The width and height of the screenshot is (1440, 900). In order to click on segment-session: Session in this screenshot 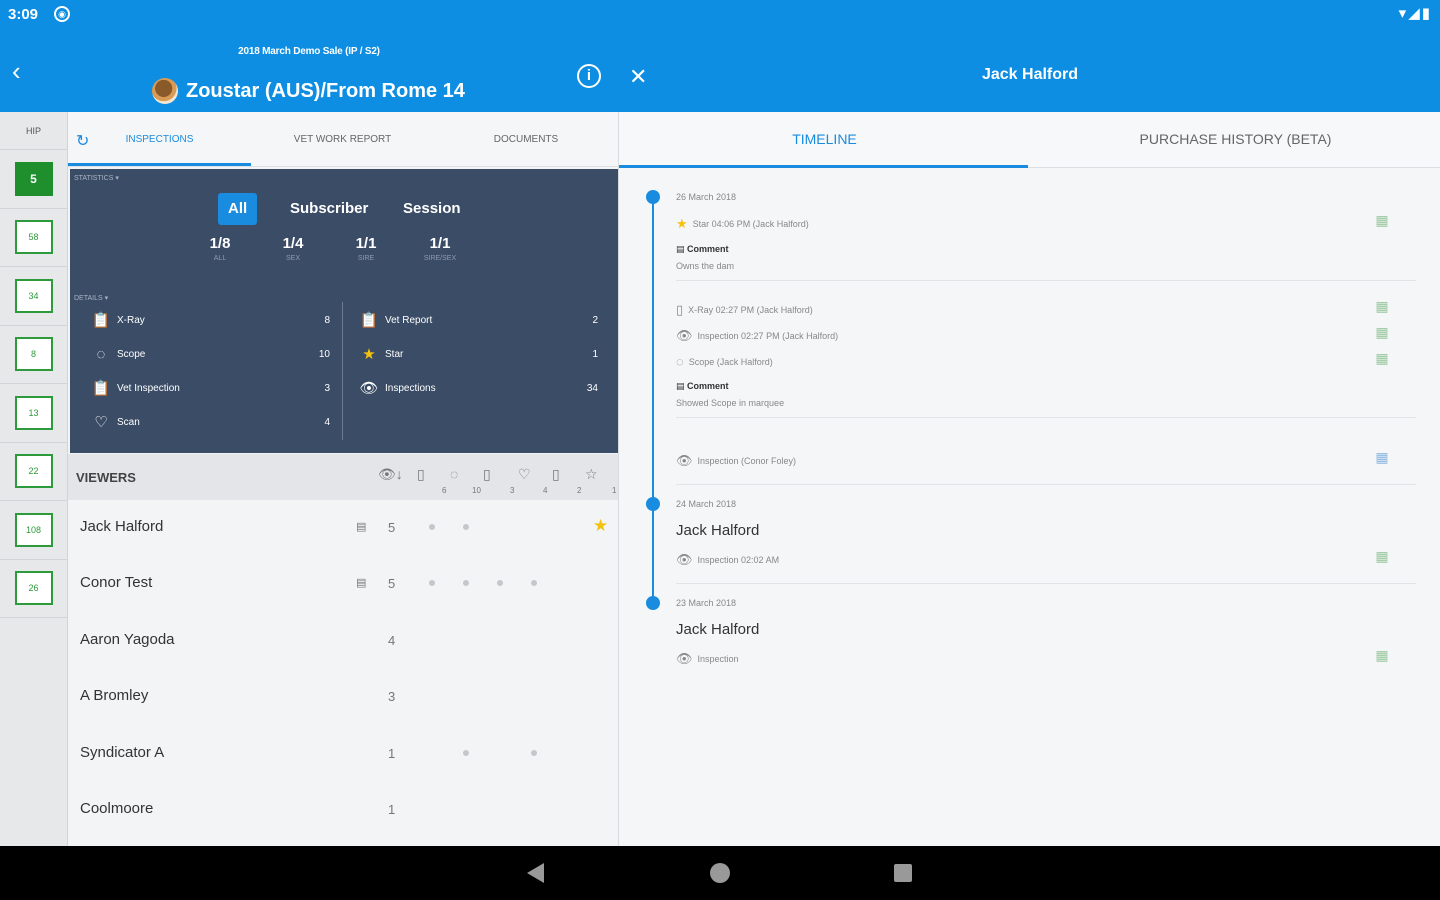, I will do `click(432, 209)`.